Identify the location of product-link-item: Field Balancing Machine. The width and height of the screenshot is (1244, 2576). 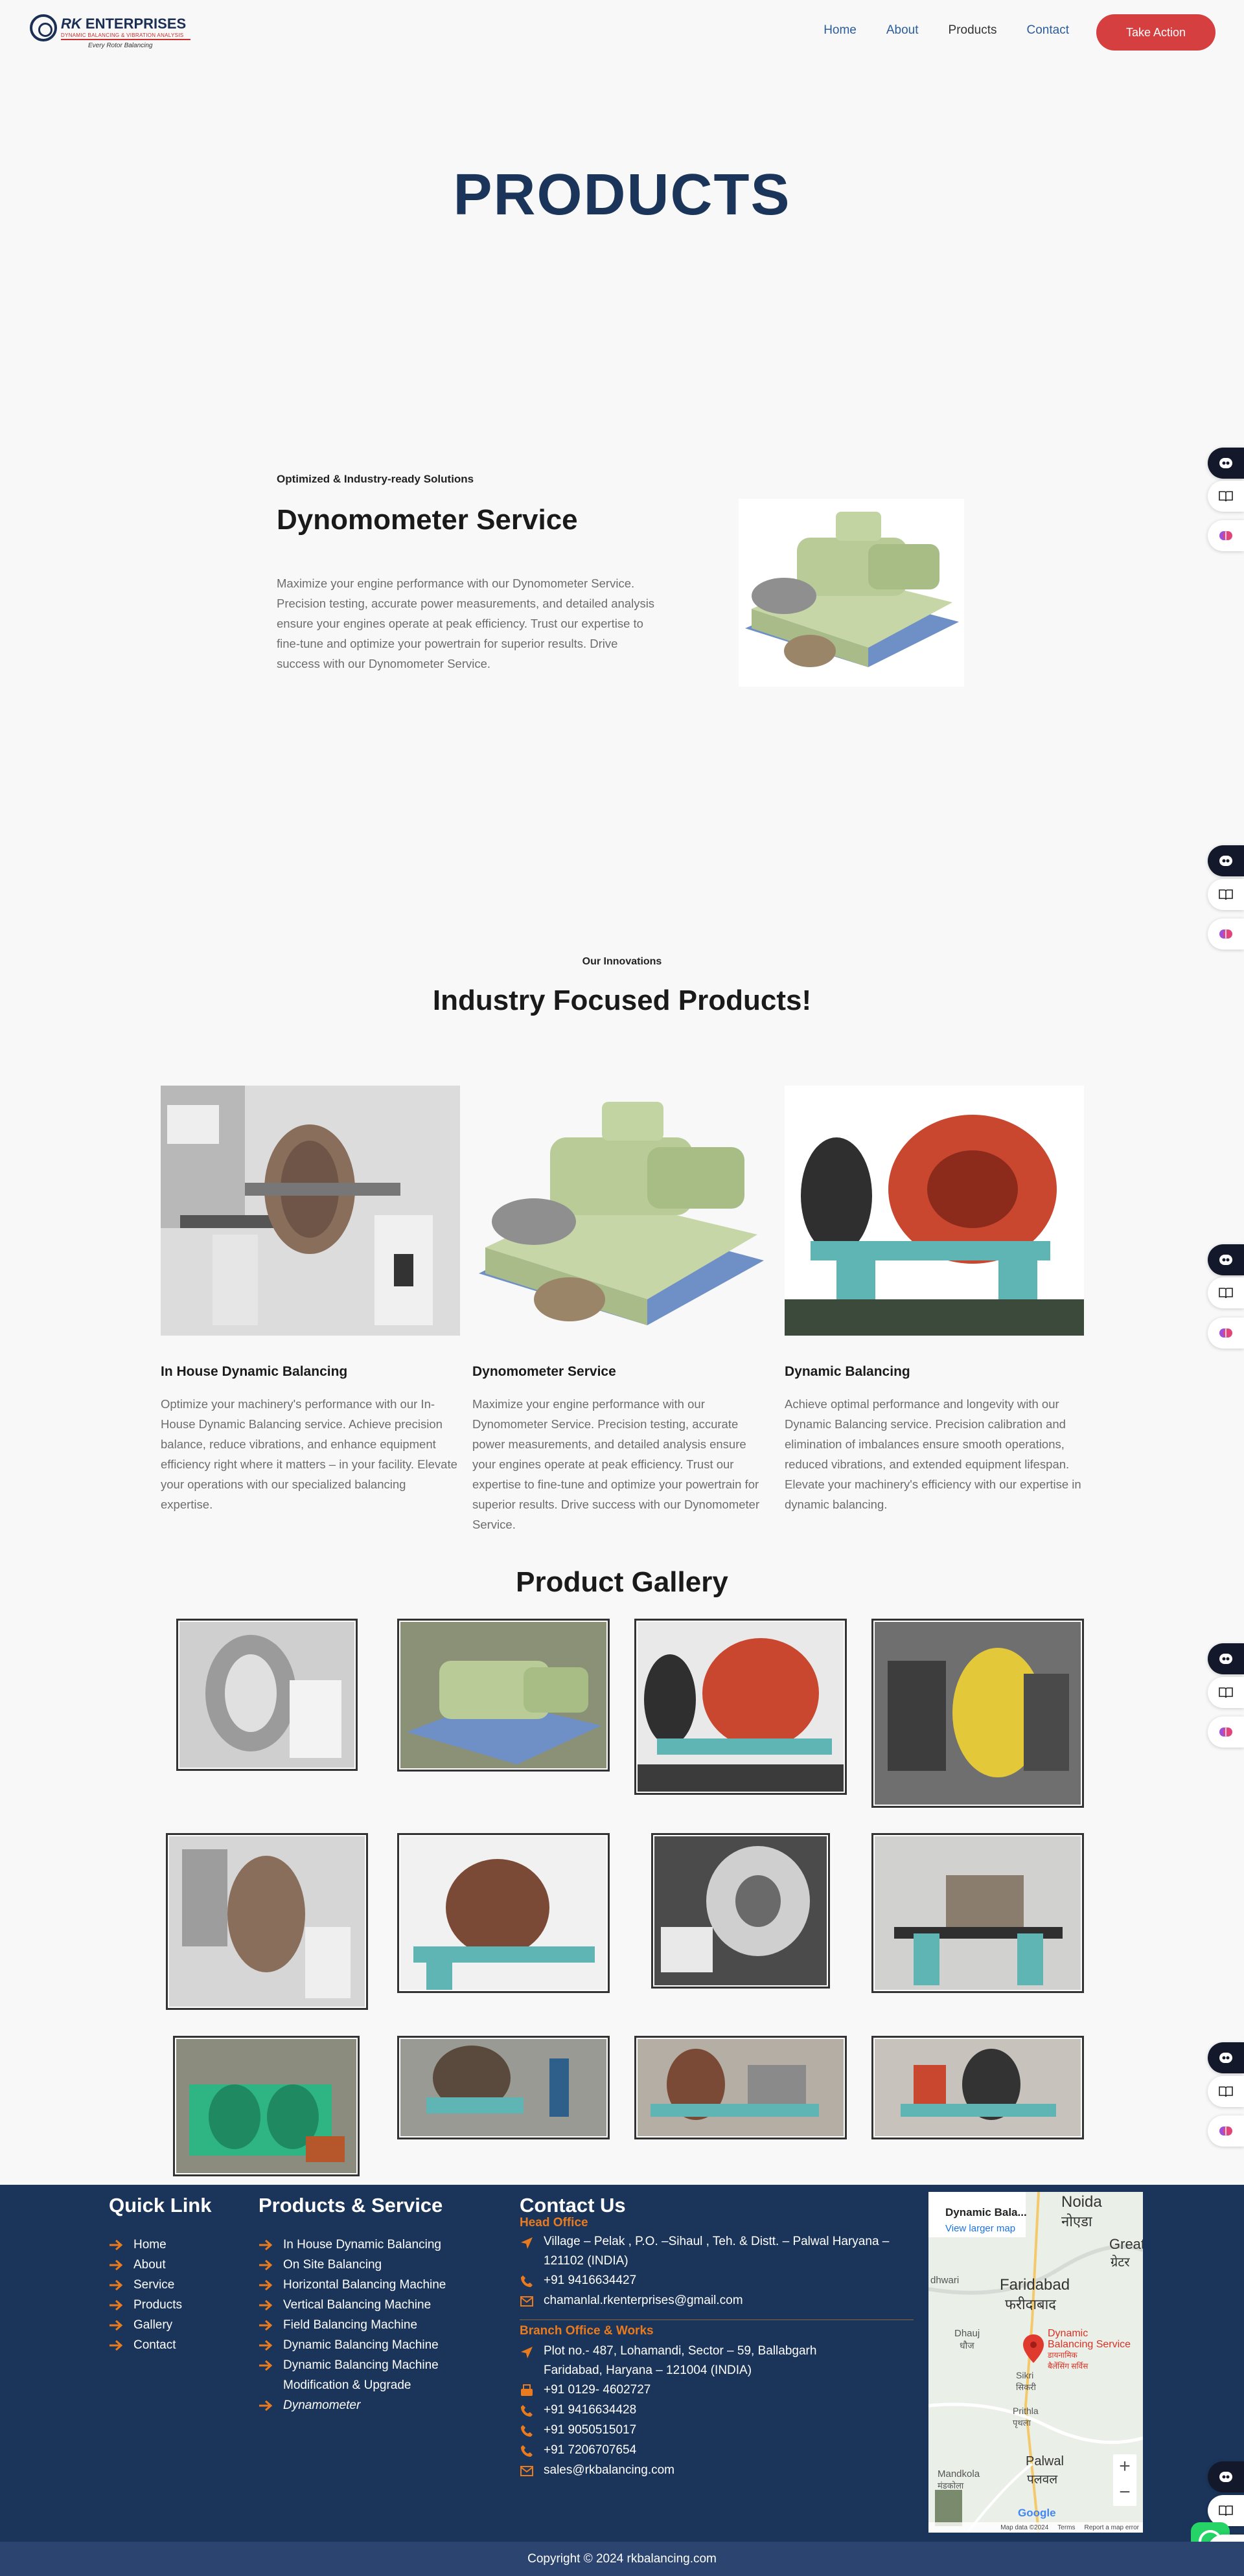
(352, 2325).